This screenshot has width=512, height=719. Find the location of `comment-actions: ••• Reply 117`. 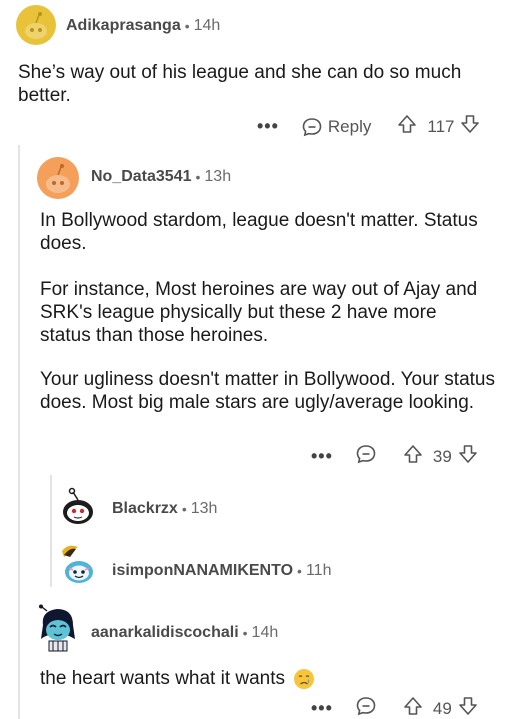

comment-actions: ••• Reply 117 is located at coordinates (368, 126).